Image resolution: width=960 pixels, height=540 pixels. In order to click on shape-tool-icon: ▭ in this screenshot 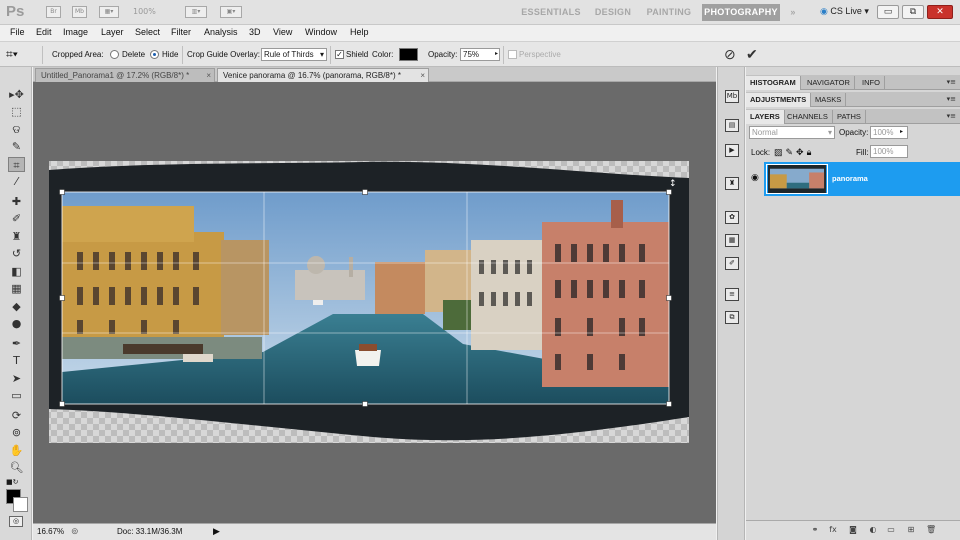, I will do `click(16, 395)`.